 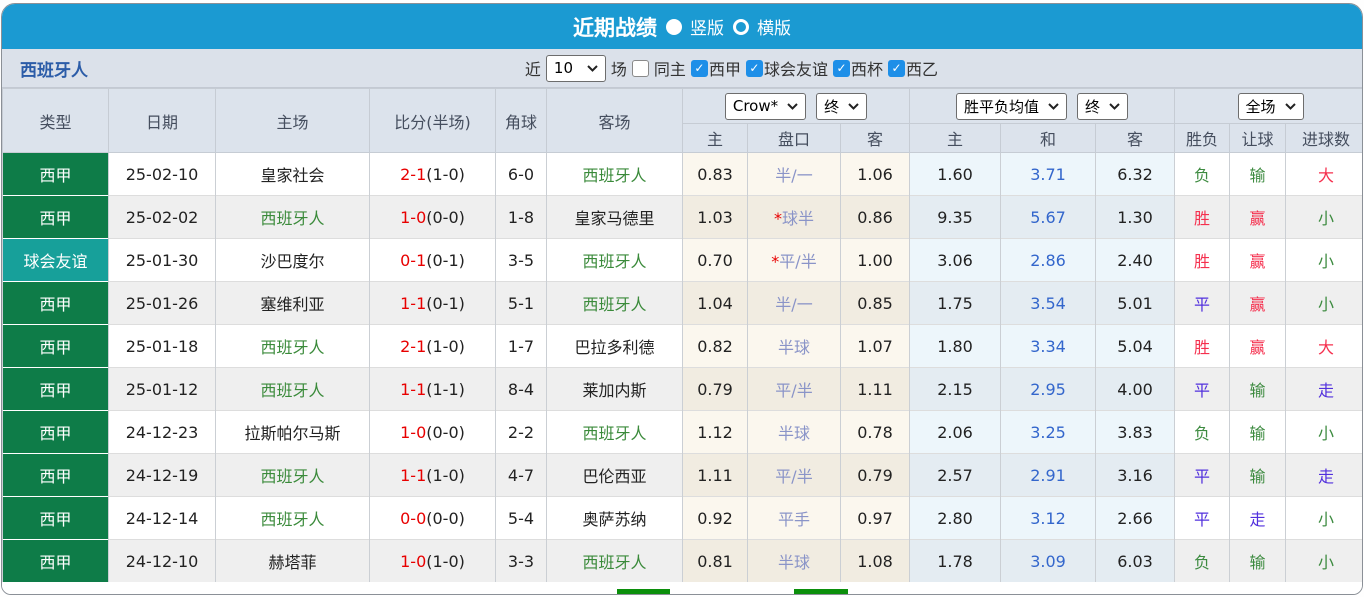 What do you see at coordinates (794, 346) in the screenshot?
I see `handicap: 半球` at bounding box center [794, 346].